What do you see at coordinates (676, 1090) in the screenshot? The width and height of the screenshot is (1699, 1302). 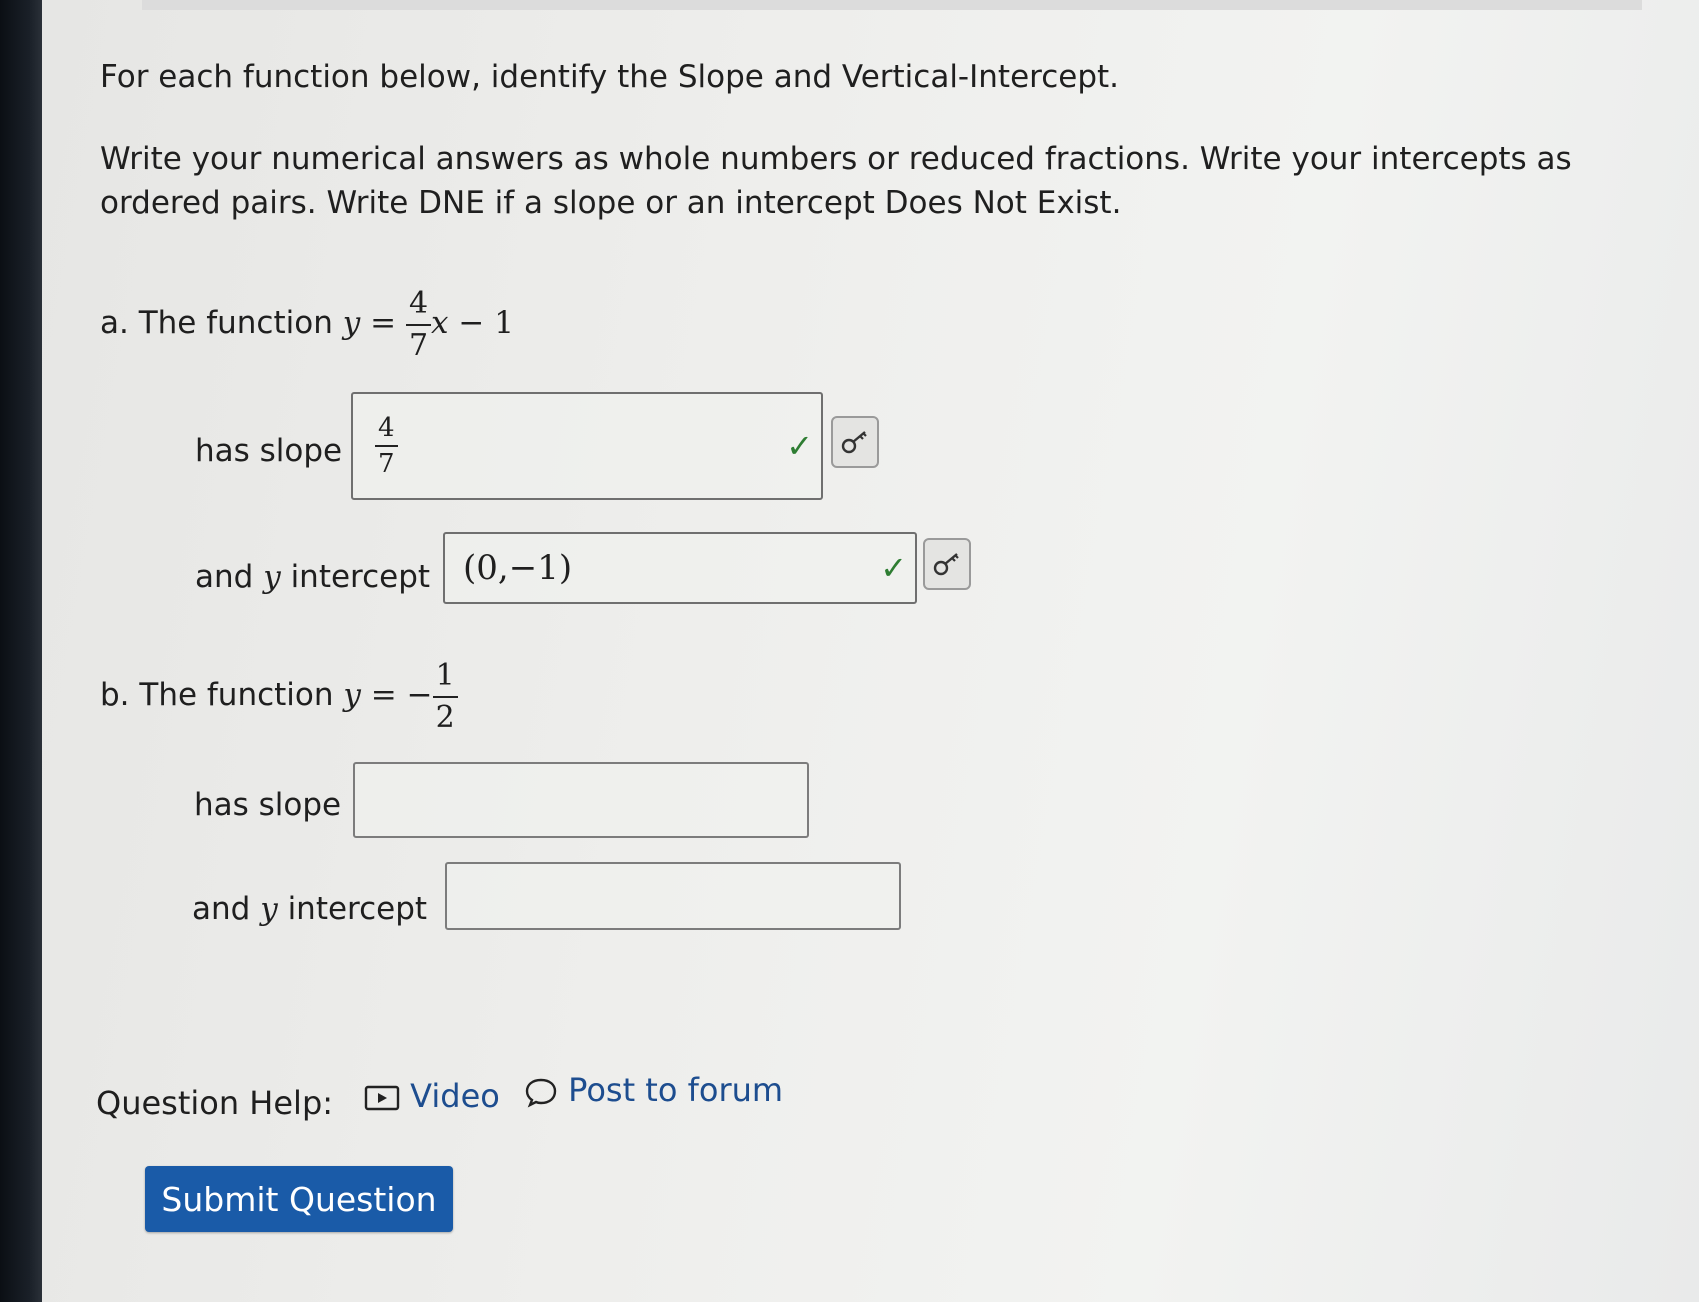 I see `post-to-forum-label: Post to forum` at bounding box center [676, 1090].